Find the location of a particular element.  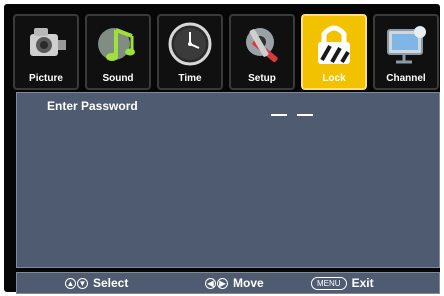

tab-label: Setup is located at coordinates (262, 78).